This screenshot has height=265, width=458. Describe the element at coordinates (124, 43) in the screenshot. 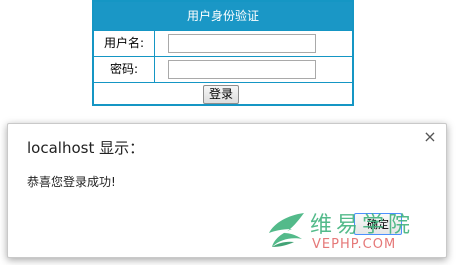

I see `username-label: 用户名:` at that location.